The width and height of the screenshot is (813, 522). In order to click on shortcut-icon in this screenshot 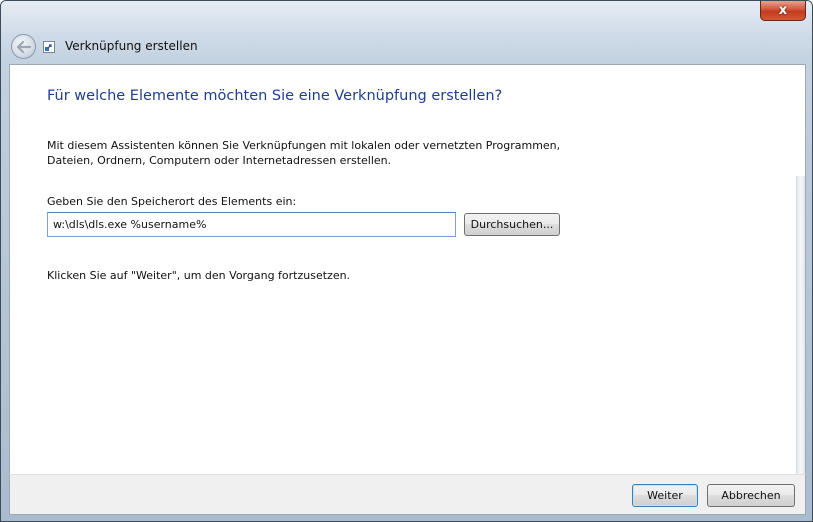, I will do `click(49, 47)`.